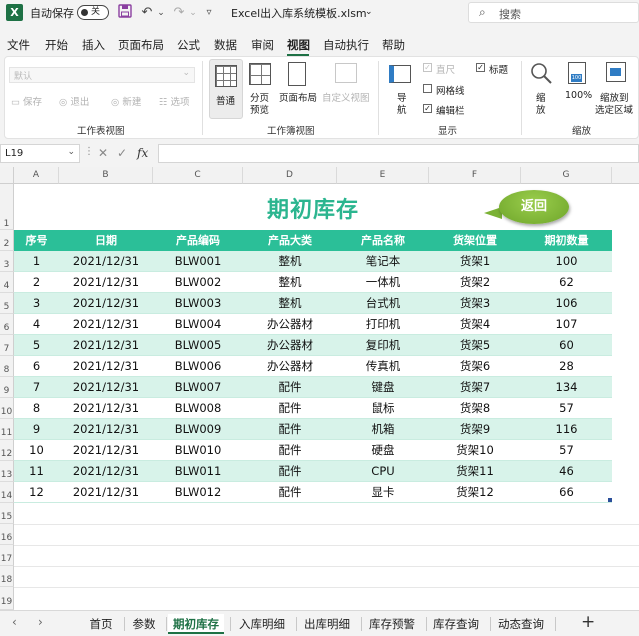  What do you see at coordinates (588, 622) in the screenshot?
I see `add-sheet-icon: +` at bounding box center [588, 622].